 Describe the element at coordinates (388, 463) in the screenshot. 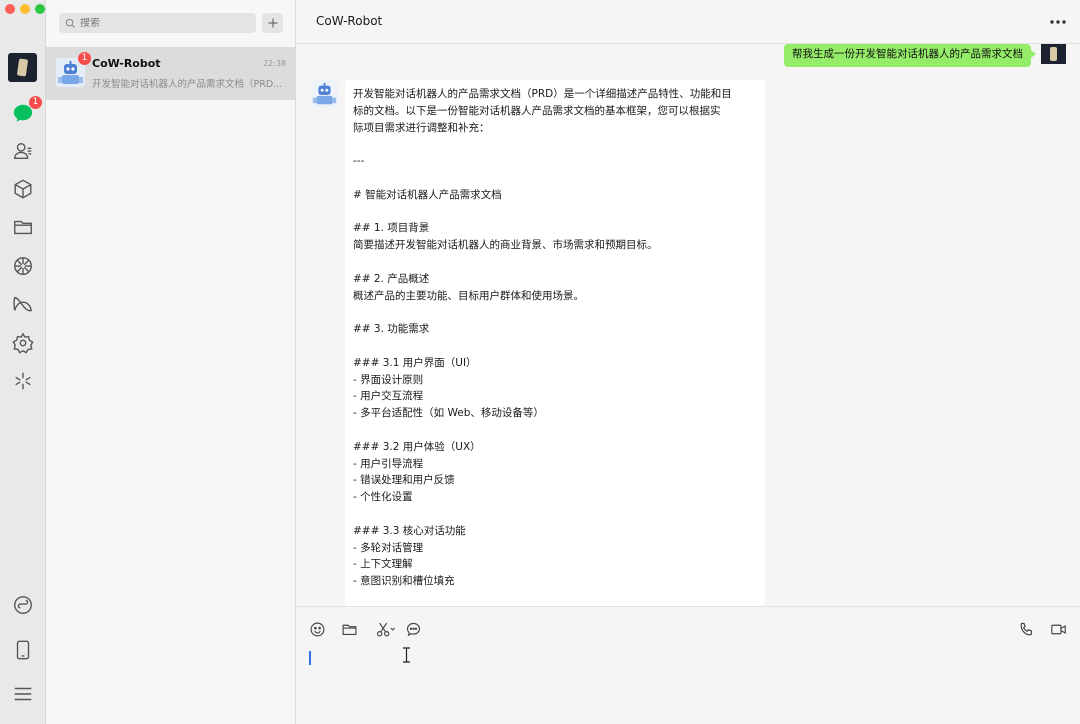

I see `bot-message-line: - 用户引导流程` at that location.